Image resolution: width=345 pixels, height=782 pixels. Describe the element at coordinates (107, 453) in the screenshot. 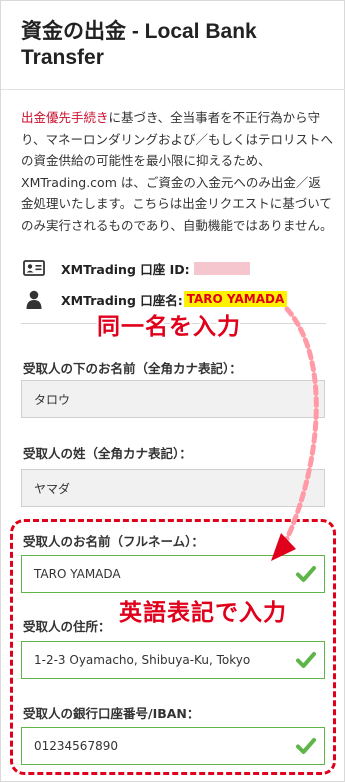

I see `family-name-kana-label: 受取人の姓（全角カナ表記）：` at that location.